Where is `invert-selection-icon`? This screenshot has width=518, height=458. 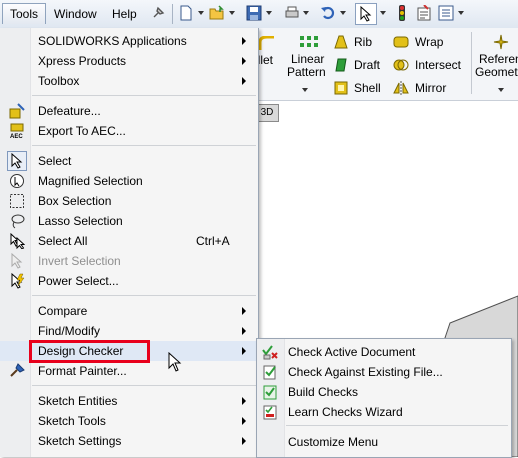 invert-selection-icon is located at coordinates (17, 261).